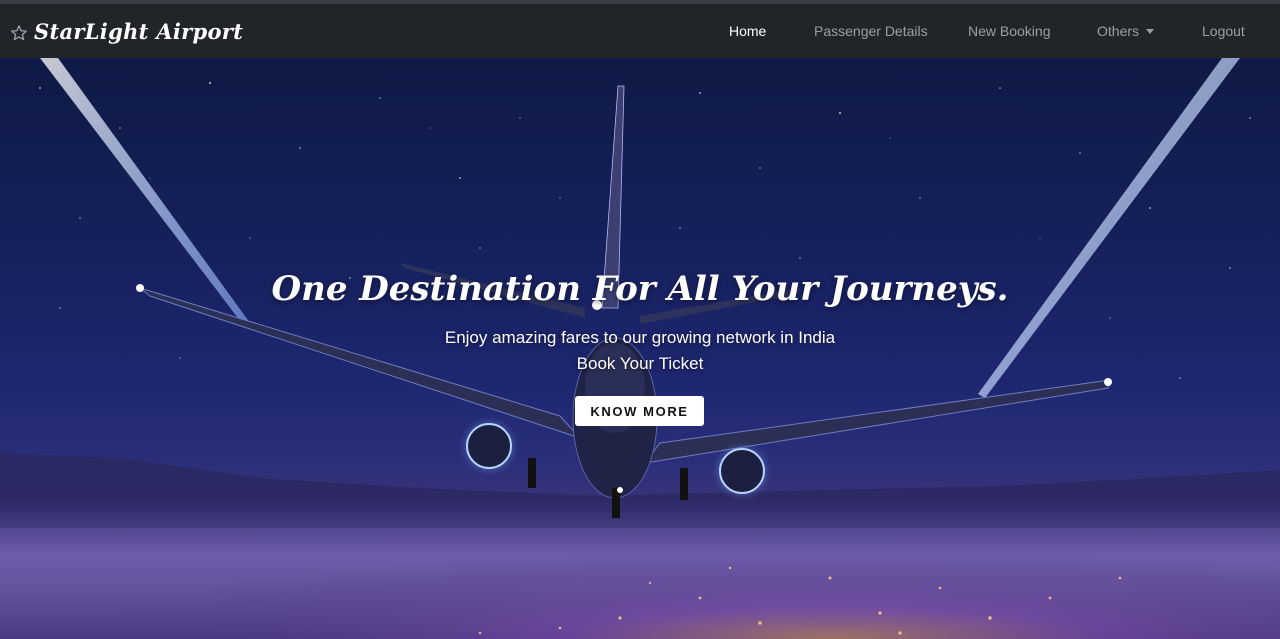 This screenshot has width=1280, height=639. What do you see at coordinates (639, 411) in the screenshot?
I see `know-more-button: KNOW MORE` at bounding box center [639, 411].